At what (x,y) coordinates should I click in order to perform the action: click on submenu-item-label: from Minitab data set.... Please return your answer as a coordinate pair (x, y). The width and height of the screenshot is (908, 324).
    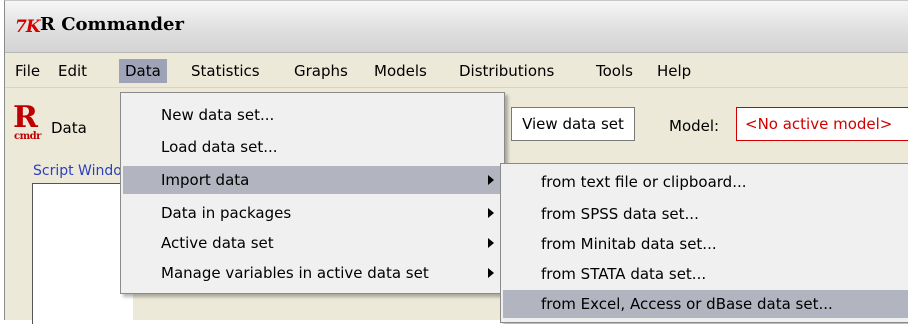
    Looking at the image, I should click on (629, 244).